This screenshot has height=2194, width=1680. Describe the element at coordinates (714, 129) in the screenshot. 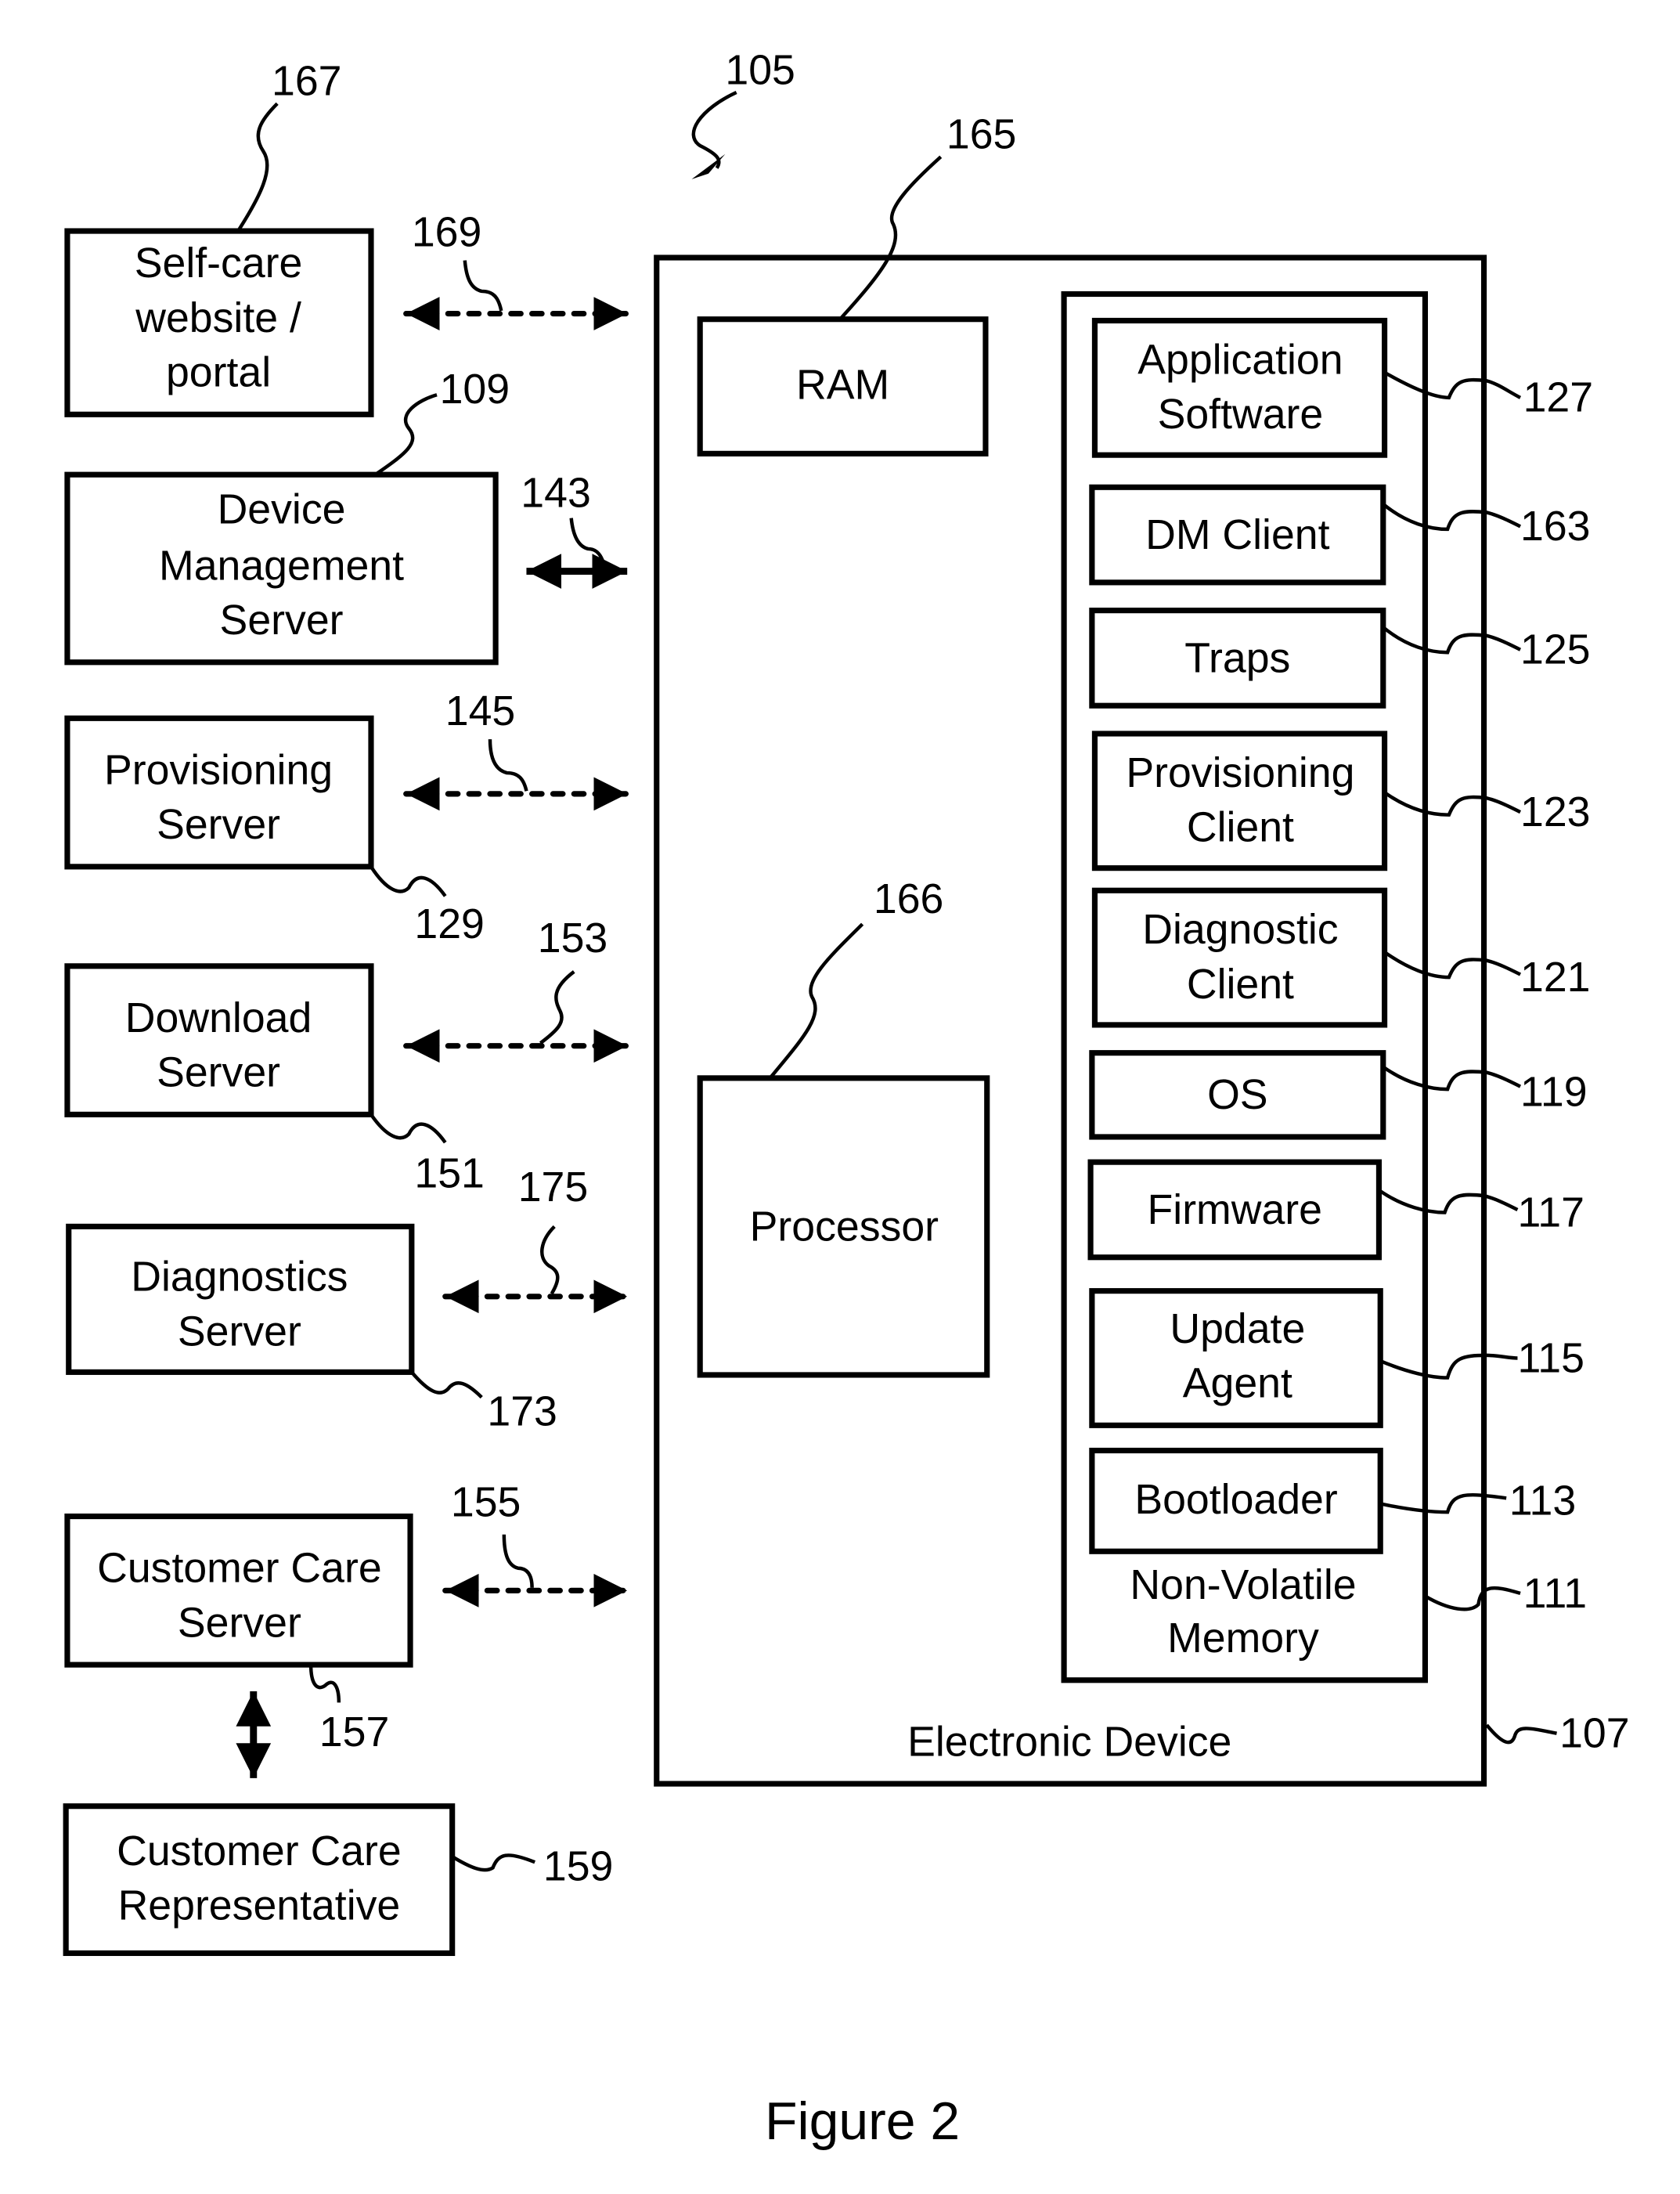

I see `system-ref-leader` at that location.